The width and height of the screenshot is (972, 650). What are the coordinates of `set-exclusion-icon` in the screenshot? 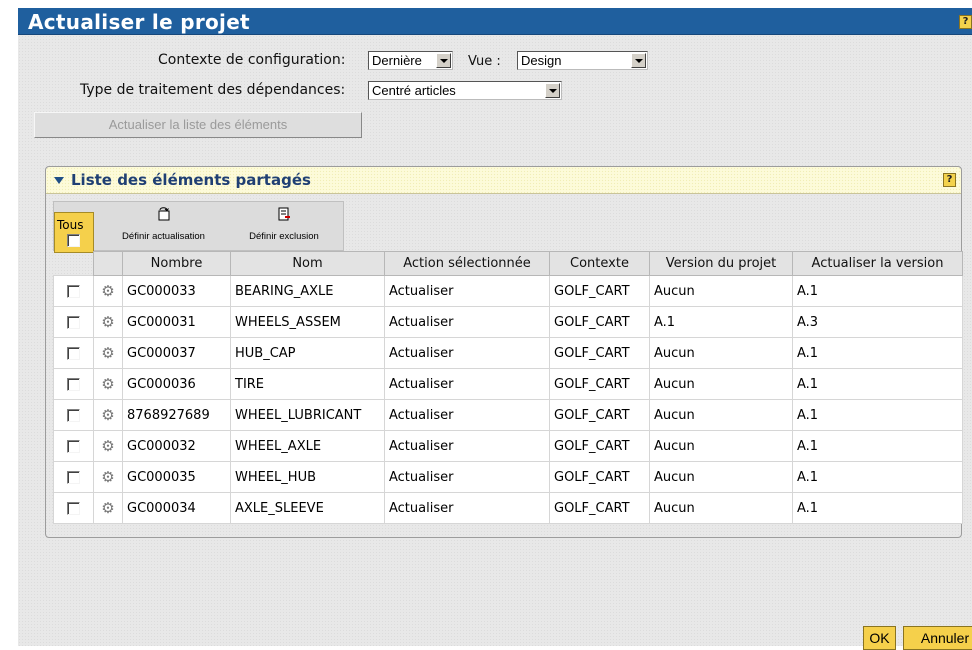 It's located at (284, 214).